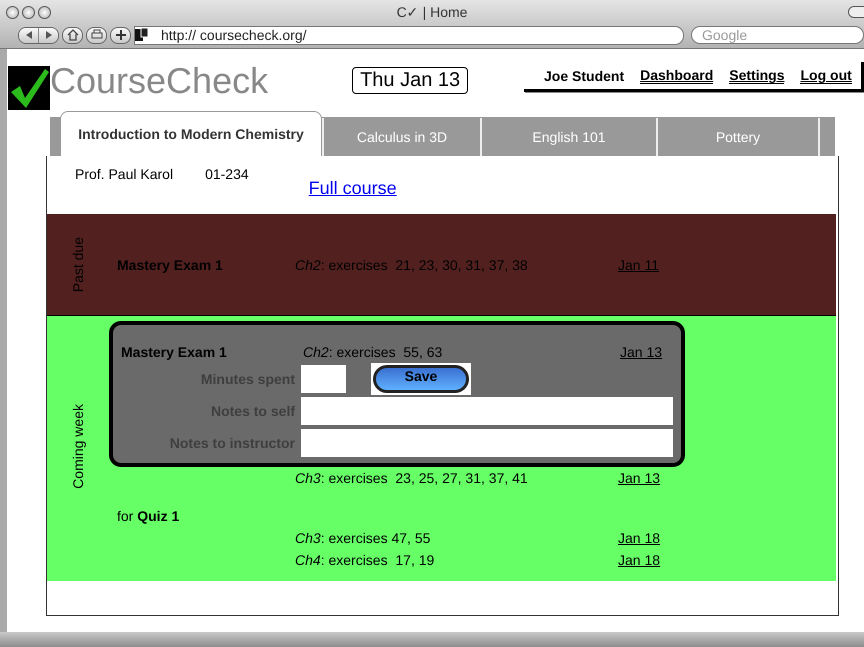  What do you see at coordinates (677, 75) in the screenshot?
I see `nav-link: Dashboard` at bounding box center [677, 75].